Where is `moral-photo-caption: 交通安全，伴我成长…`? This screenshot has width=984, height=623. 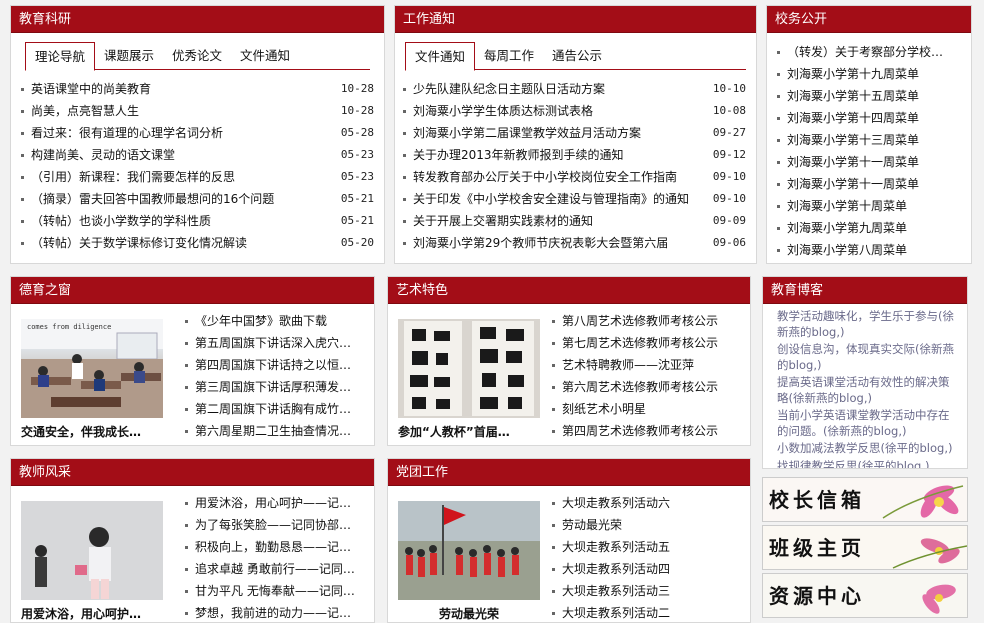 moral-photo-caption: 交通安全，伴我成长… is located at coordinates (92, 431).